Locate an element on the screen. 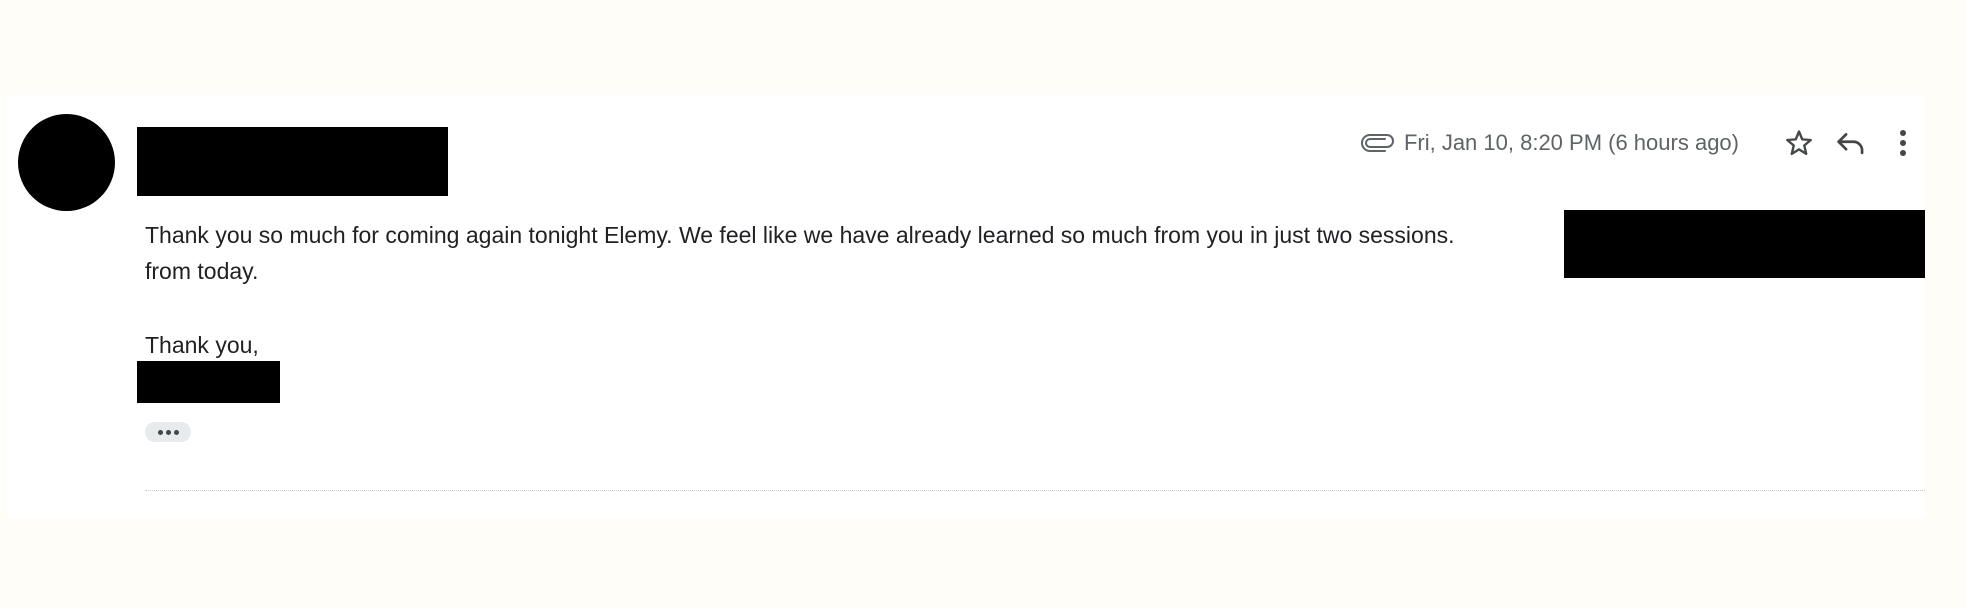  star-icon is located at coordinates (1799, 143).